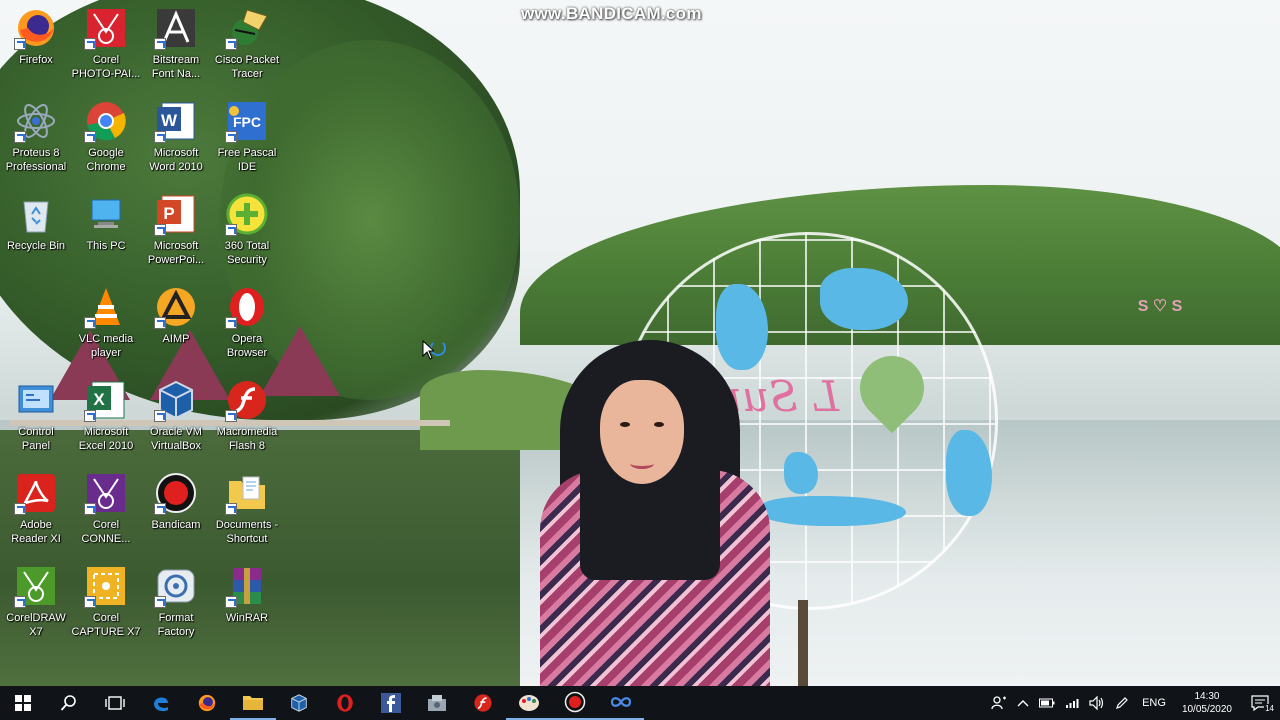 The image size is (1280, 720). Describe the element at coordinates (36, 625) in the screenshot. I see `desktop-icon-label: CorelDRAW X7` at that location.